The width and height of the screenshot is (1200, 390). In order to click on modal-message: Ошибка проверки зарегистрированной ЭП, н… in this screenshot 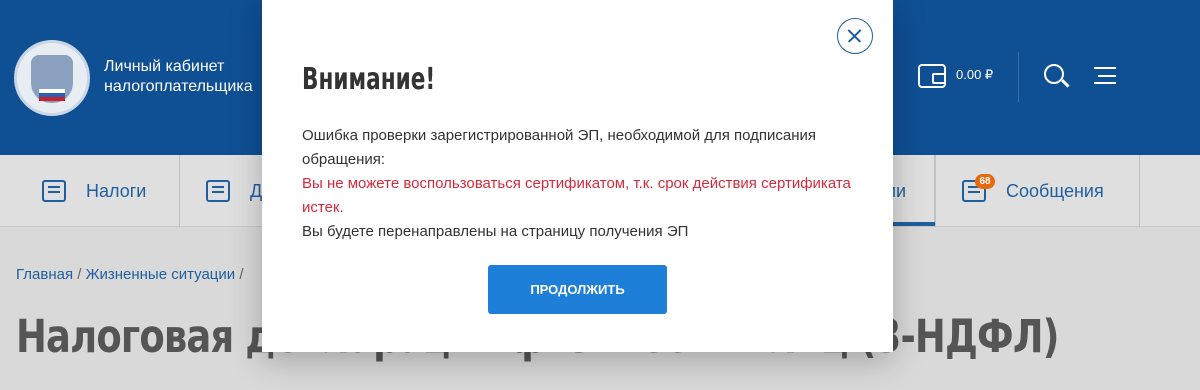, I will do `click(582, 184)`.